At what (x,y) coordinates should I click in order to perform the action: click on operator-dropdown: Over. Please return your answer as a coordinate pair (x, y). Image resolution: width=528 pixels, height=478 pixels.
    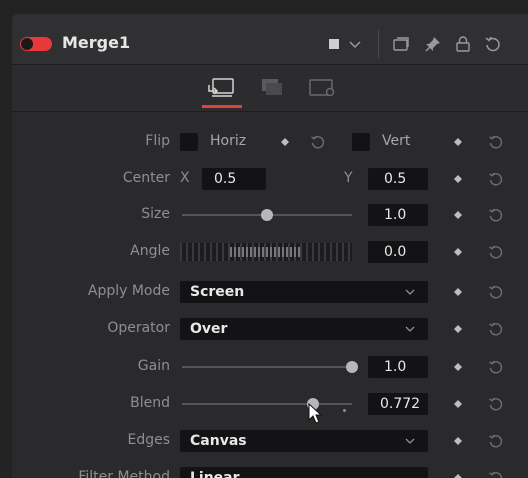
    Looking at the image, I should click on (304, 329).